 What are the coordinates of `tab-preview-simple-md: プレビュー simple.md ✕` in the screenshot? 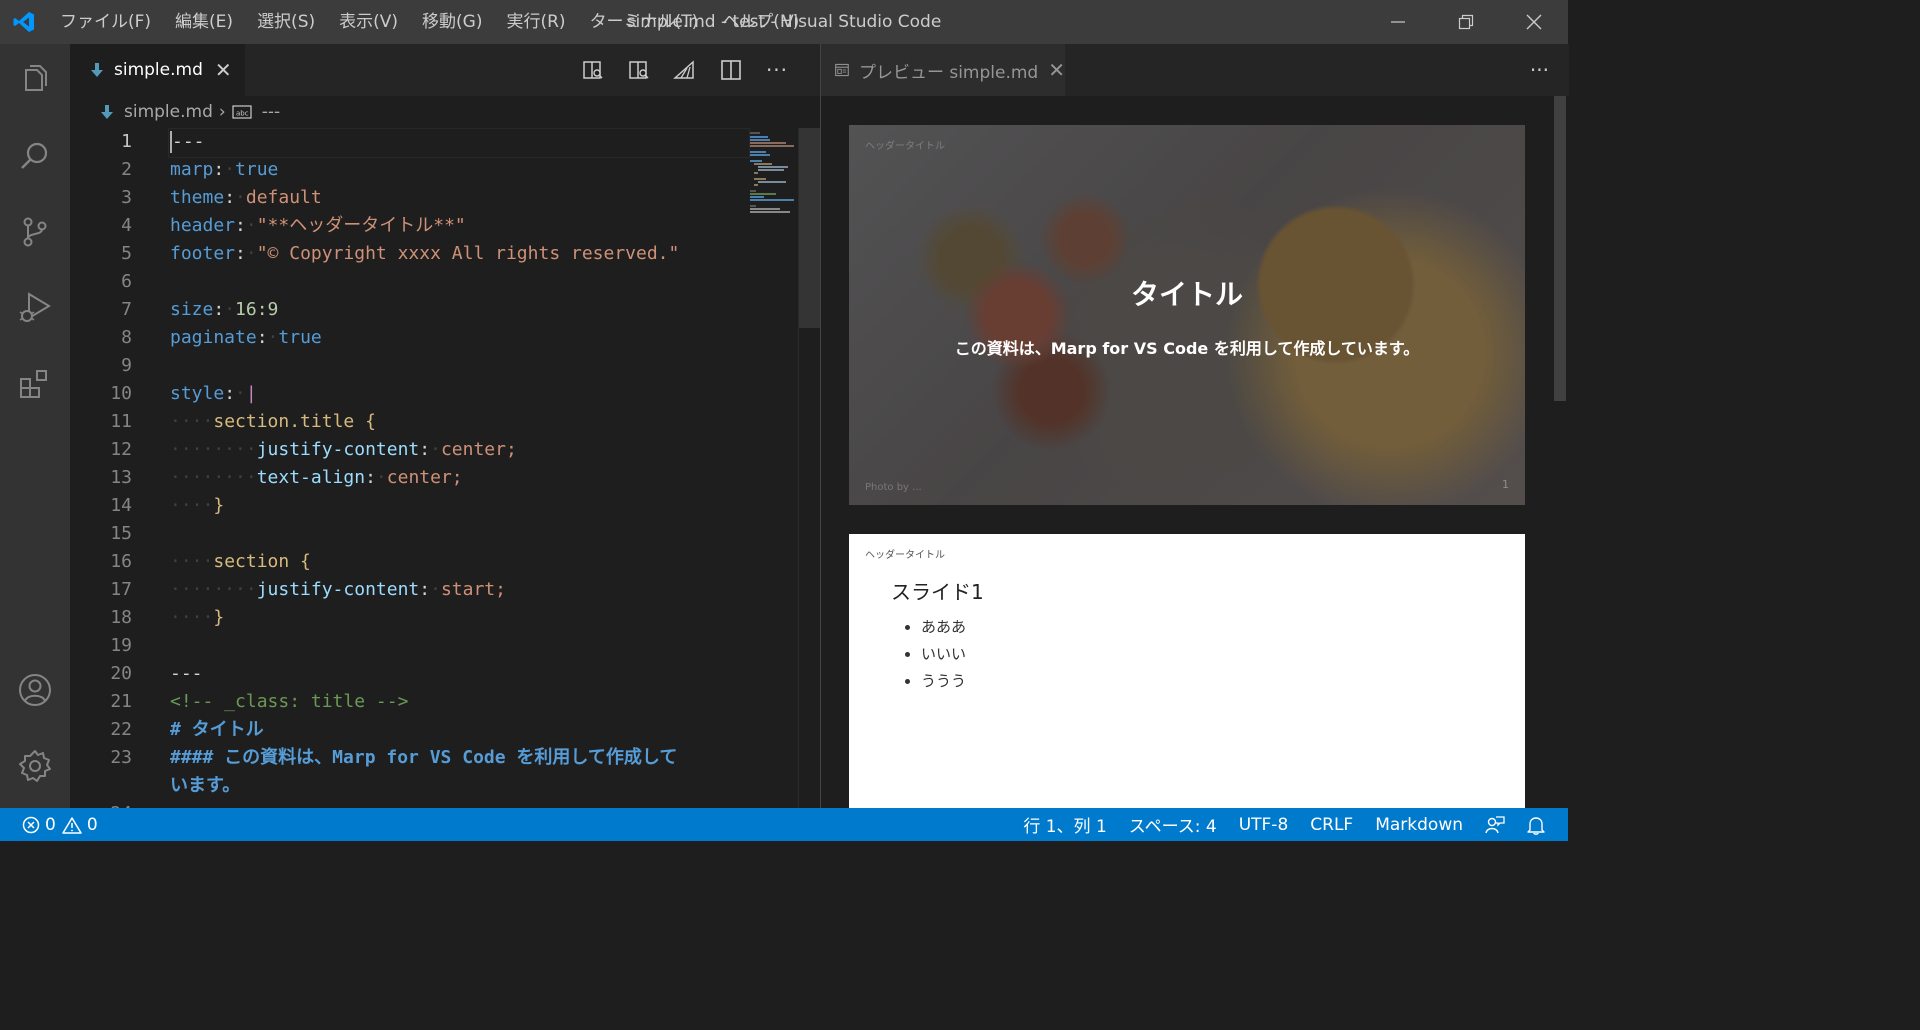 It's located at (943, 70).